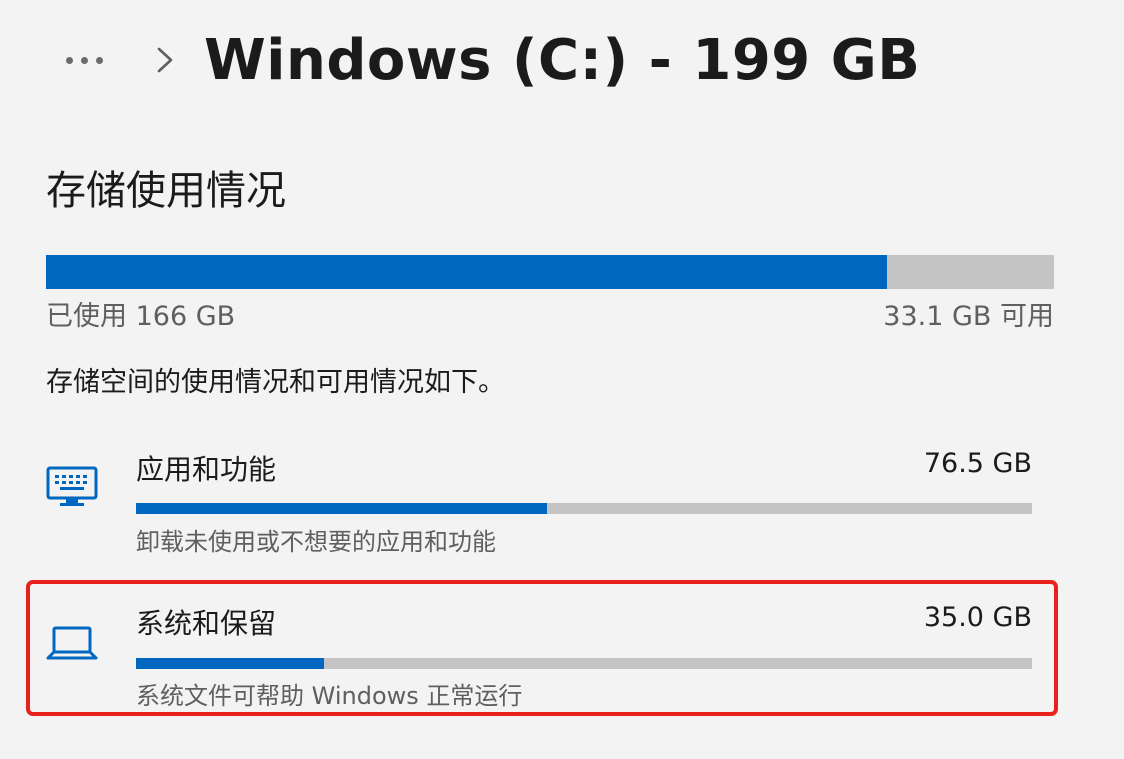  I want to click on category-subtitle: 系统文件可帮助 Windows 正常运行, so click(329, 696).